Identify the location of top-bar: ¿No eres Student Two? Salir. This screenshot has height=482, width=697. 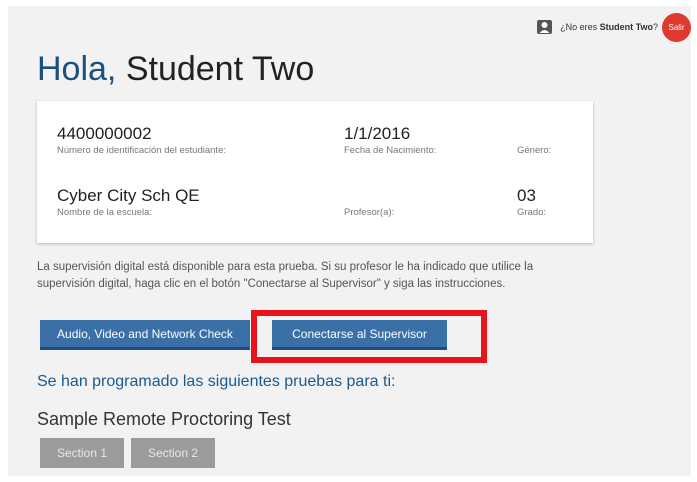
(613, 27).